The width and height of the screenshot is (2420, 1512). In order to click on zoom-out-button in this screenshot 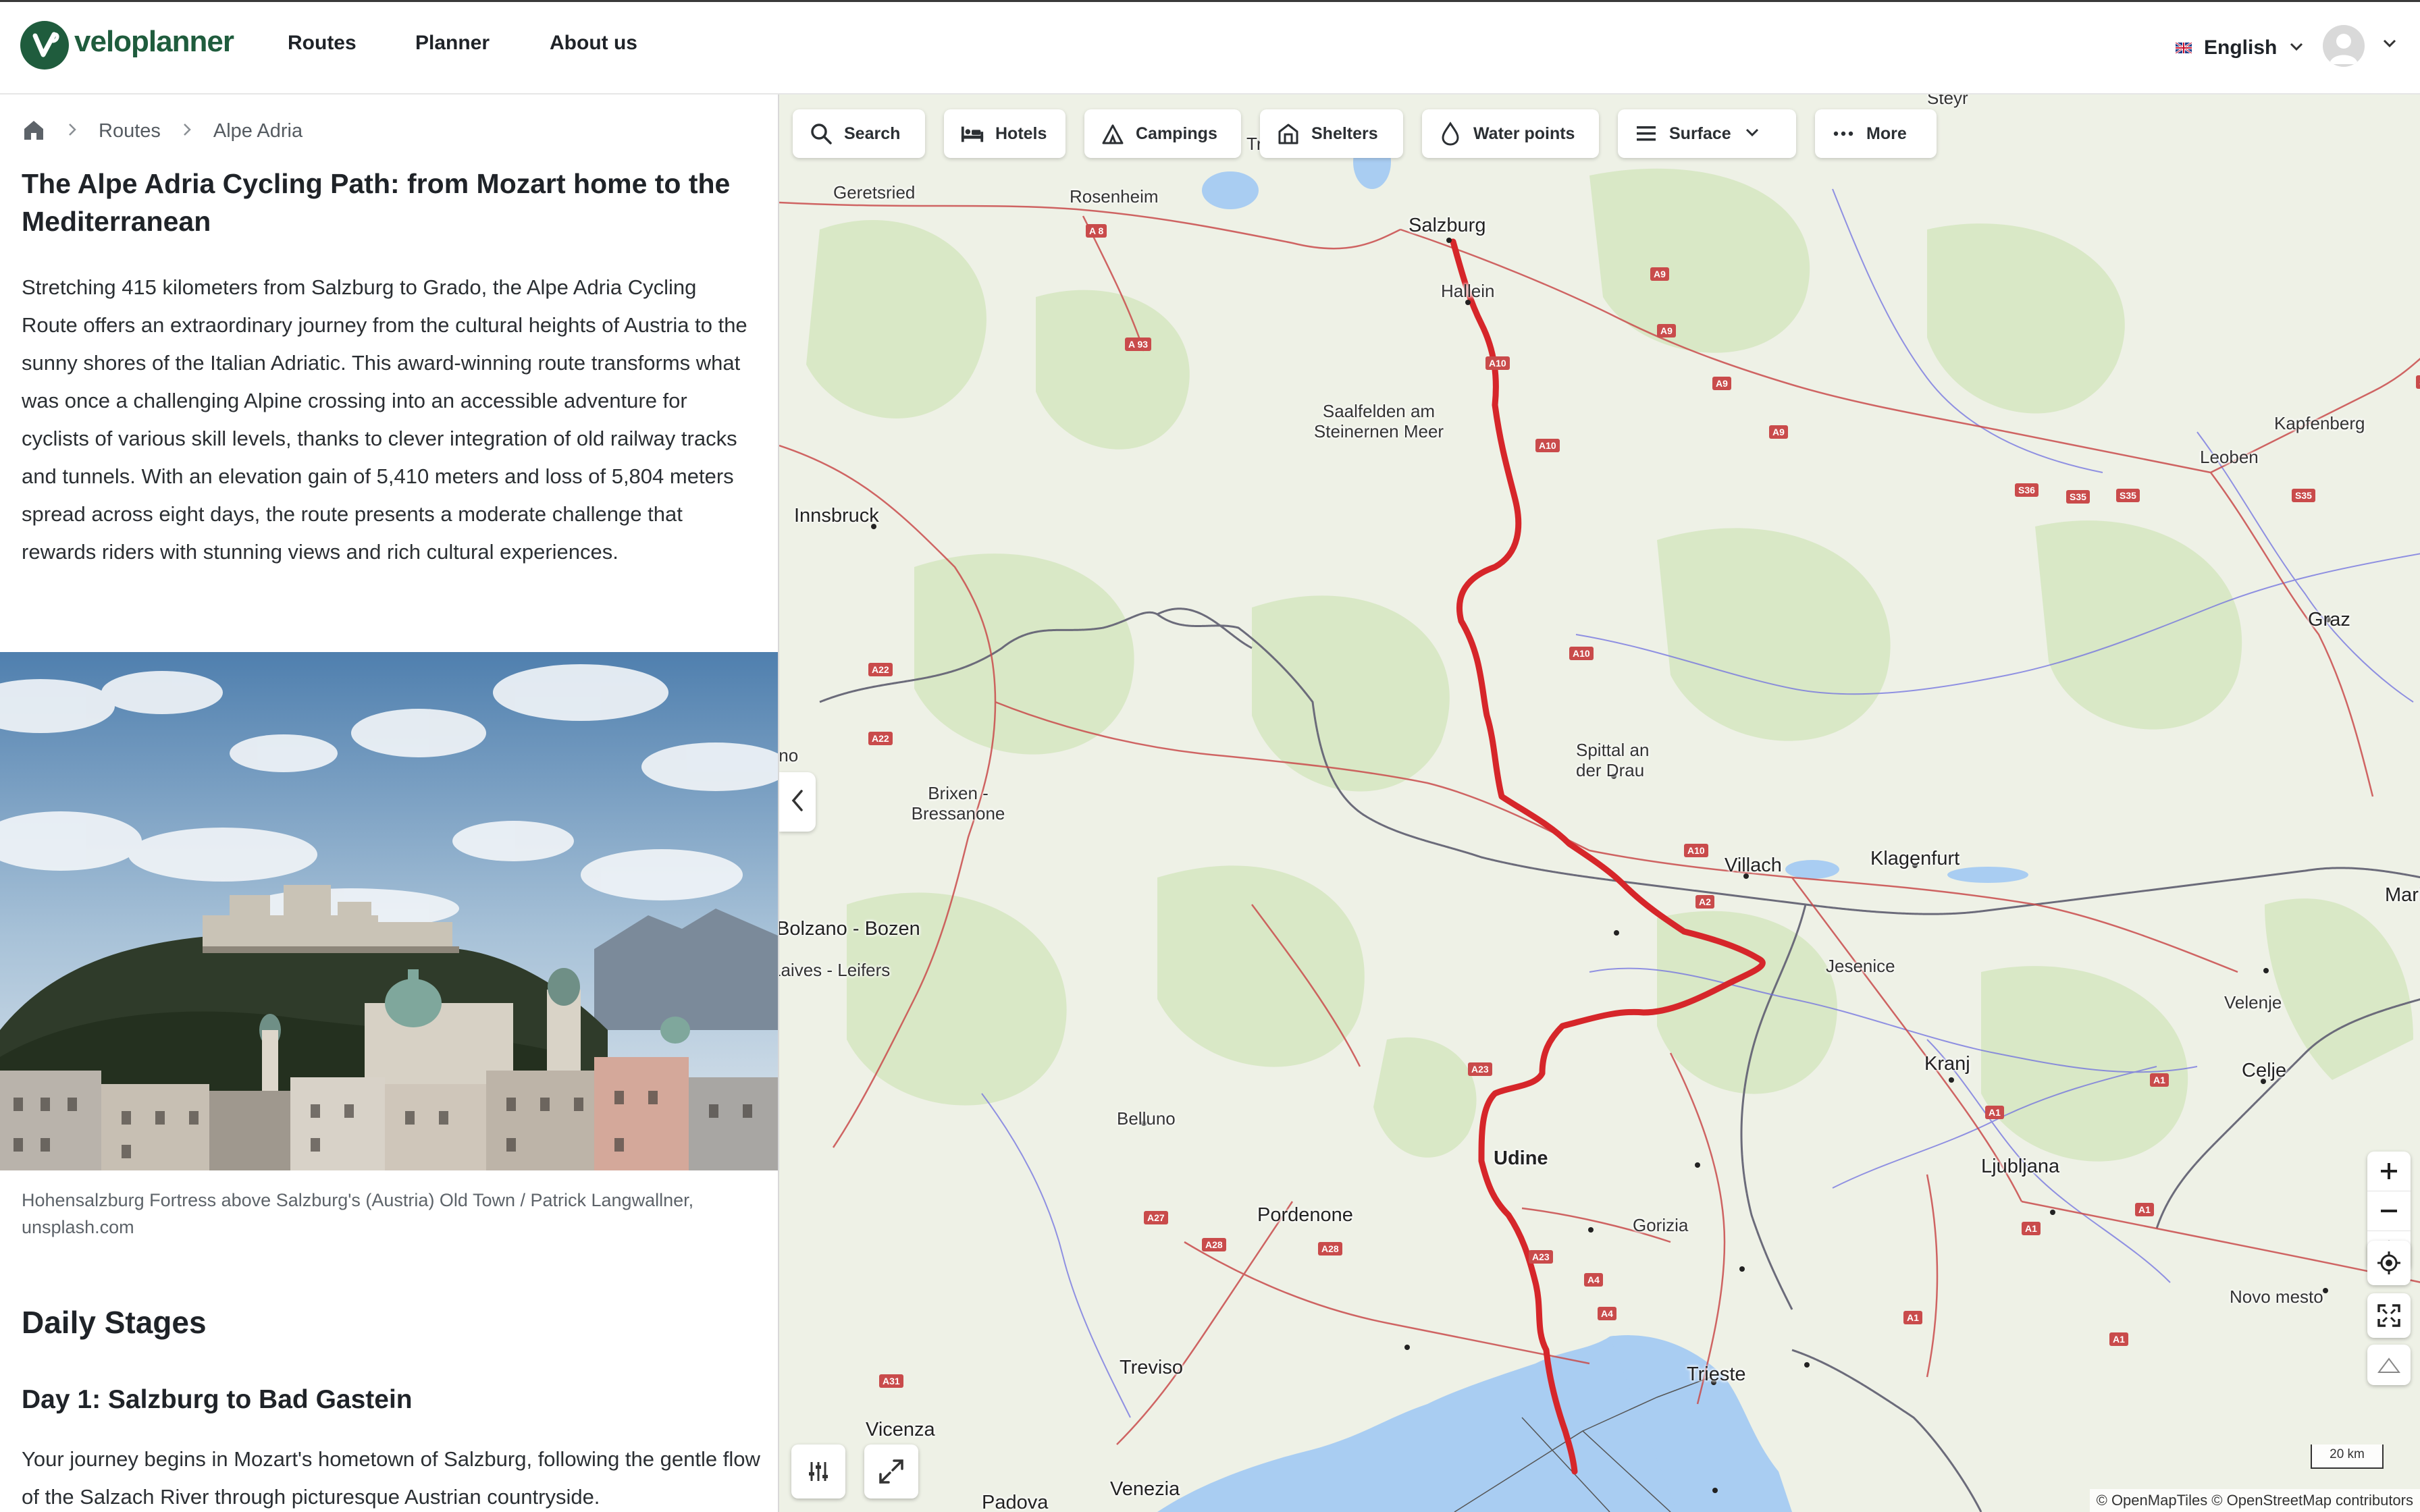, I will do `click(2389, 1211)`.